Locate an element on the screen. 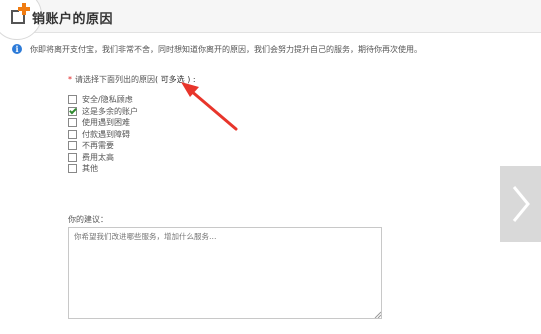 Image resolution: width=541 pixels, height=334 pixels. next-page-button is located at coordinates (520, 204).